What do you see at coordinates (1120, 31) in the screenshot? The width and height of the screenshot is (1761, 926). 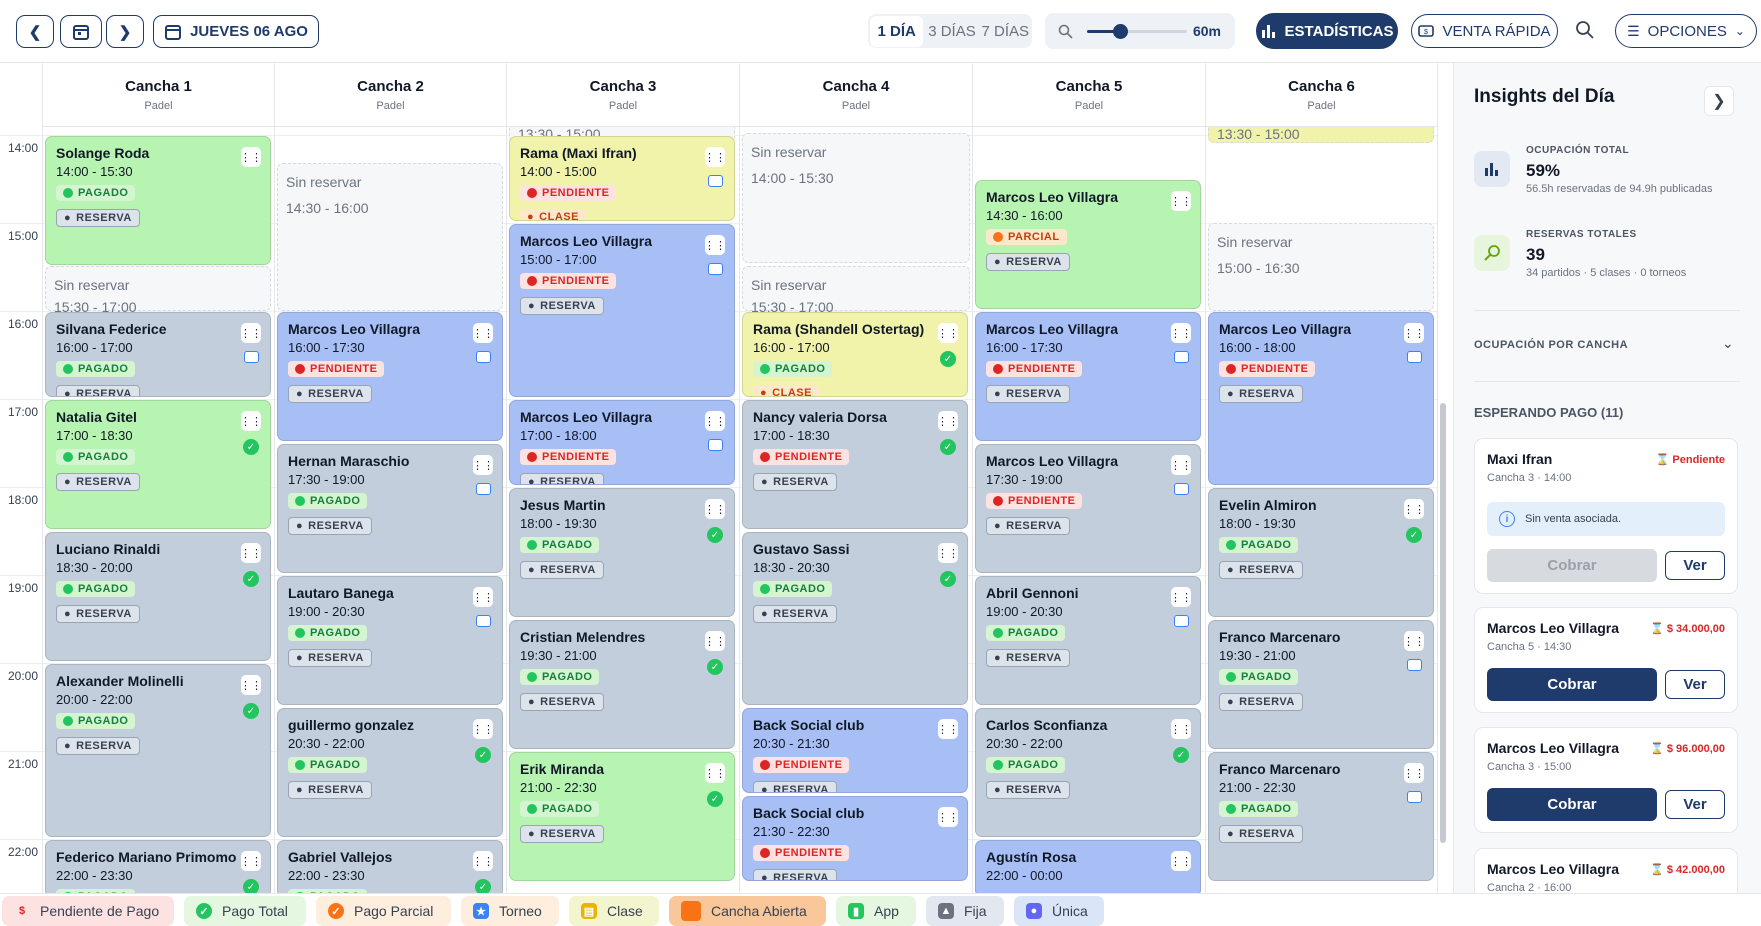 I see `zoom-slider-handle` at bounding box center [1120, 31].